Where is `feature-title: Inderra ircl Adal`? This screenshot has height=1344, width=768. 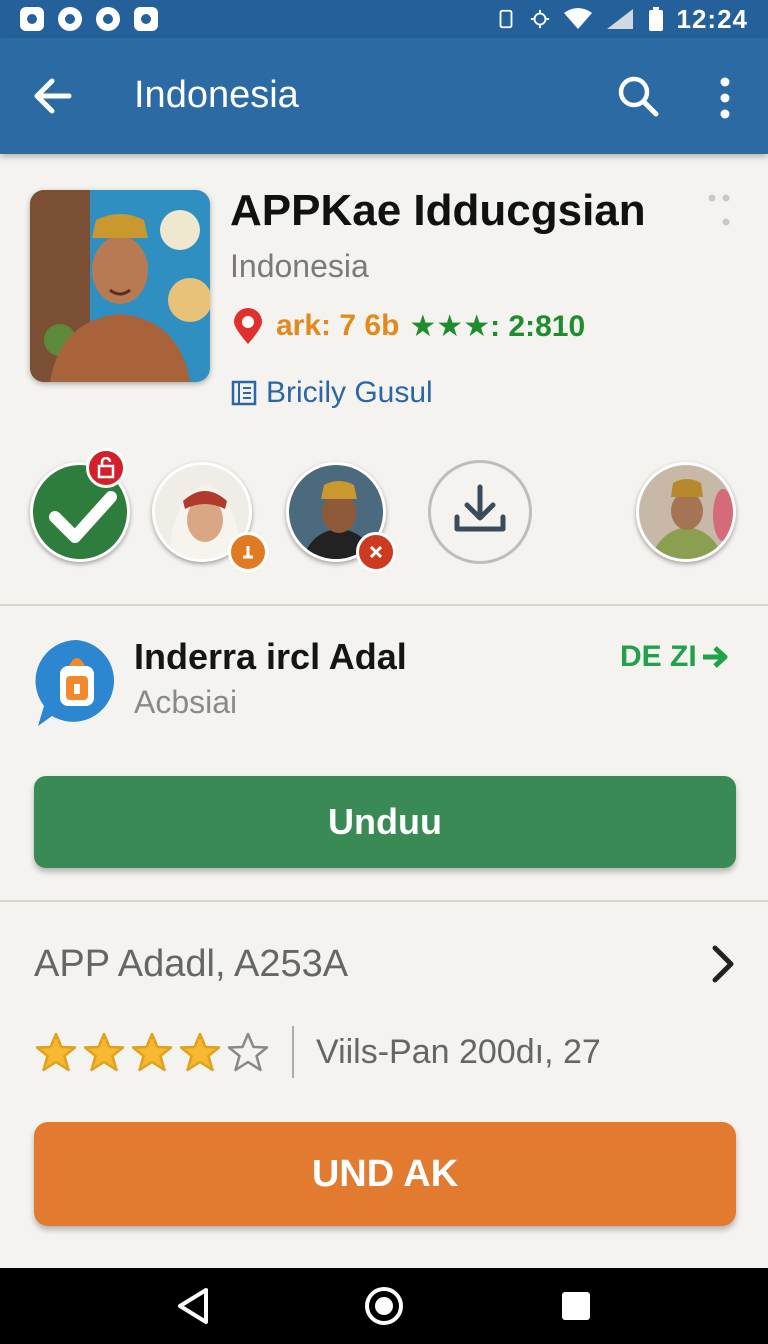
feature-title: Inderra ircl Adal is located at coordinates (270, 656).